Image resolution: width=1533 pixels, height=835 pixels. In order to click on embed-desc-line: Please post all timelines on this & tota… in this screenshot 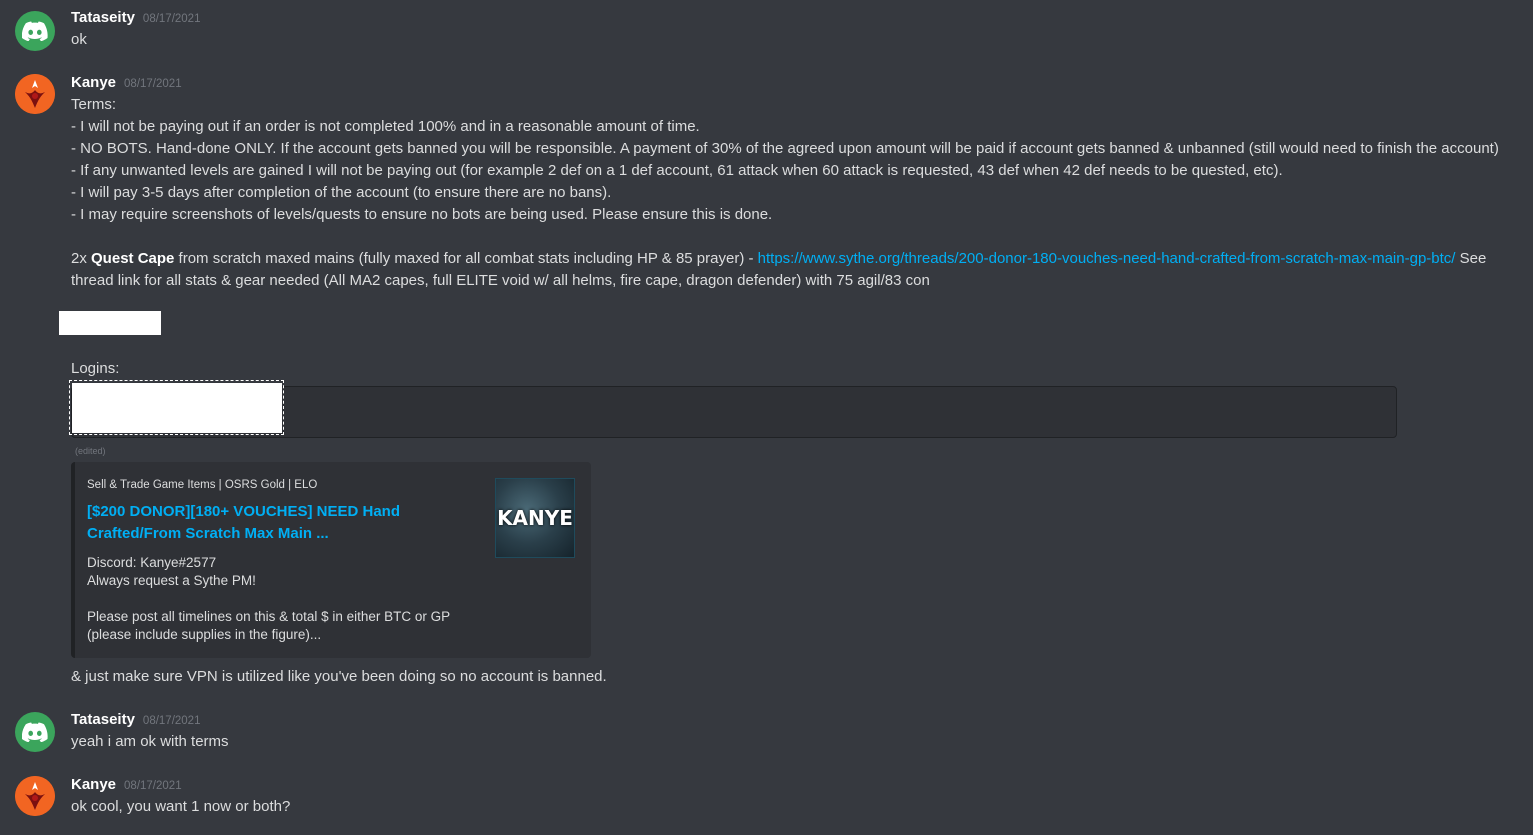, I will do `click(269, 616)`.